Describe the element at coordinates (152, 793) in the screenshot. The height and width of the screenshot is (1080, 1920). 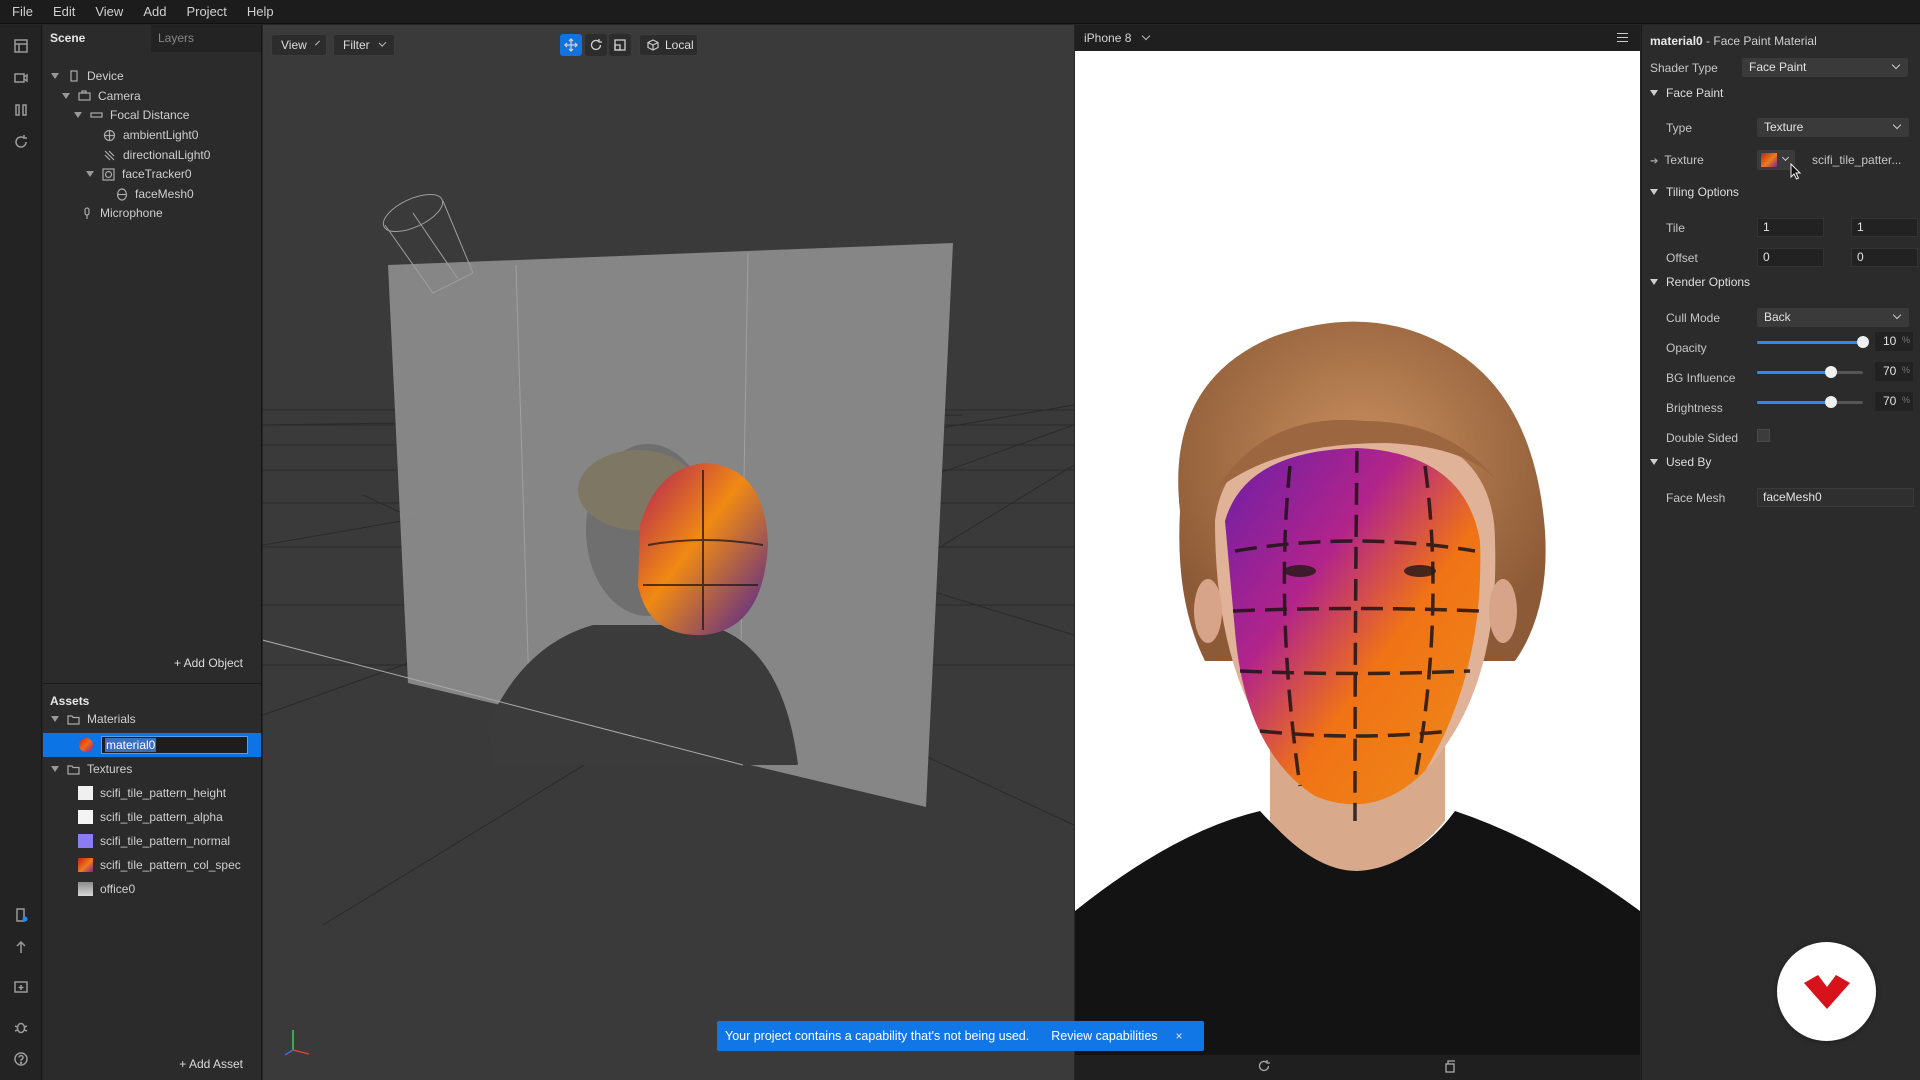
I see `asset-item-texture: scifi_tile_pattern_height` at that location.